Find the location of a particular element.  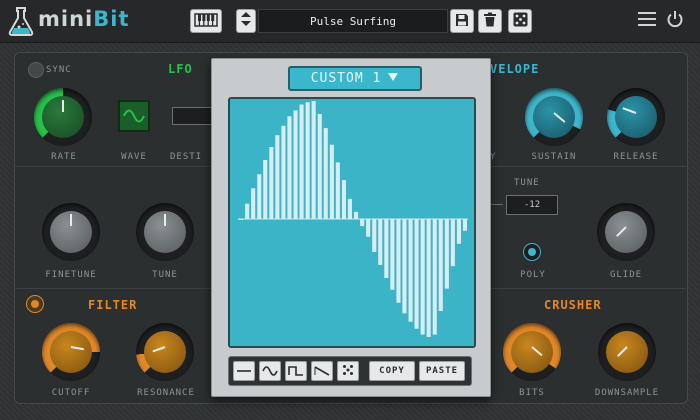

saw-wave-icon is located at coordinates (322, 371).